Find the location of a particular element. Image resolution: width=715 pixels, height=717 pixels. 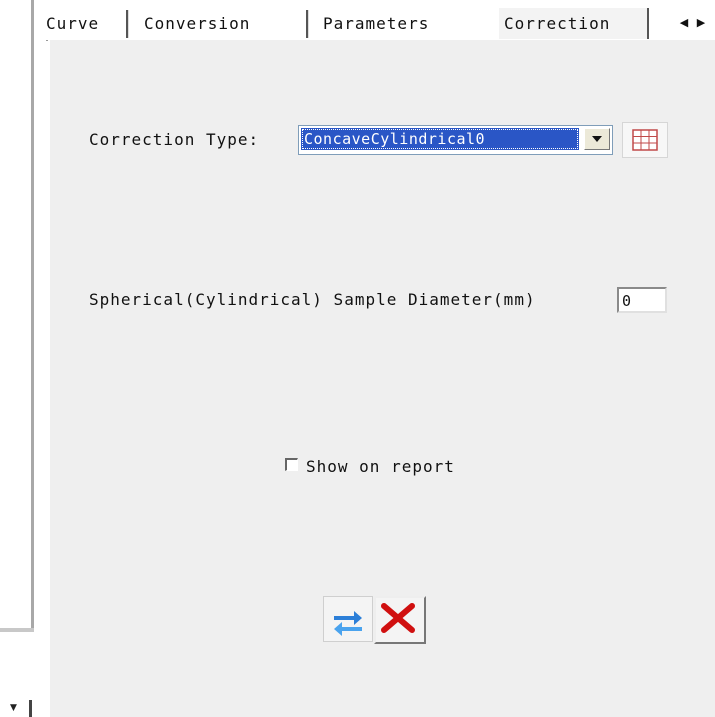

tab-scroll-right-icon: ▶ is located at coordinates (701, 23).